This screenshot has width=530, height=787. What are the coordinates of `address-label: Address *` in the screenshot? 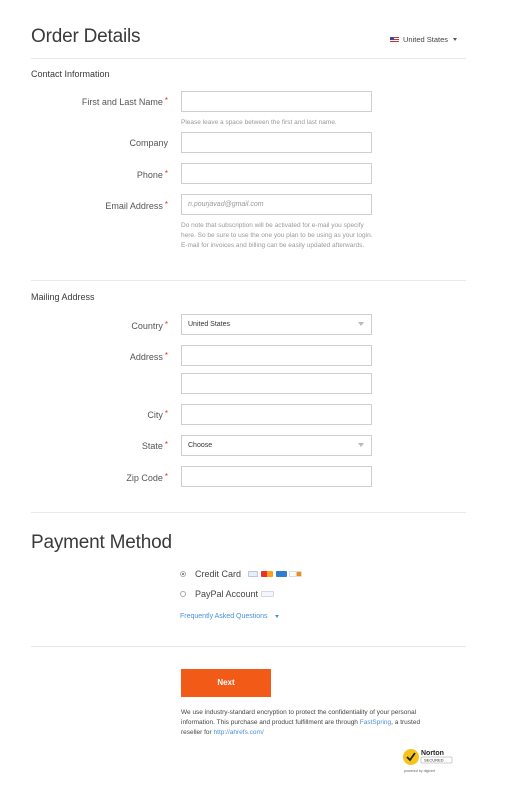 It's located at (148, 356).